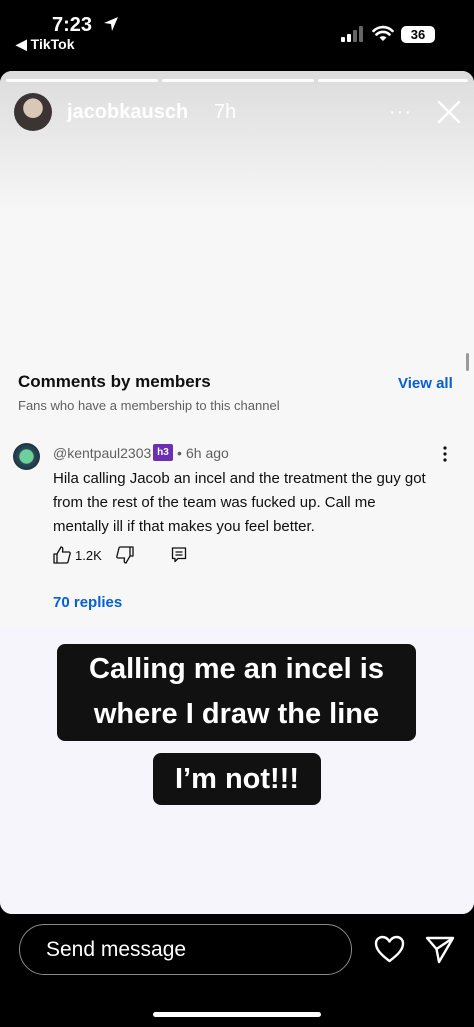 The width and height of the screenshot is (474, 1027). Describe the element at coordinates (425, 383) in the screenshot. I see `view-all-link: View all` at that location.